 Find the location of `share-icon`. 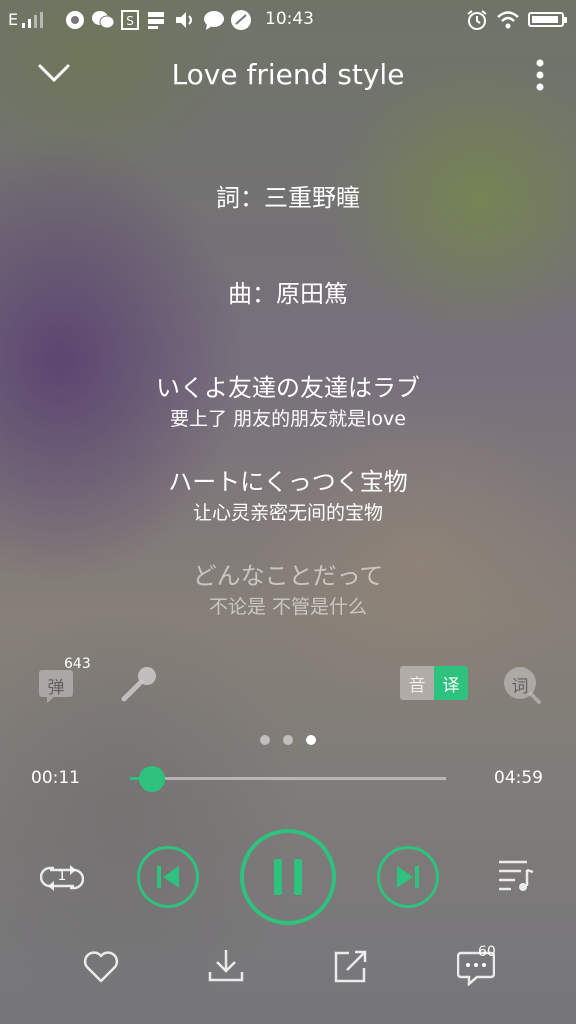

share-icon is located at coordinates (351, 967).